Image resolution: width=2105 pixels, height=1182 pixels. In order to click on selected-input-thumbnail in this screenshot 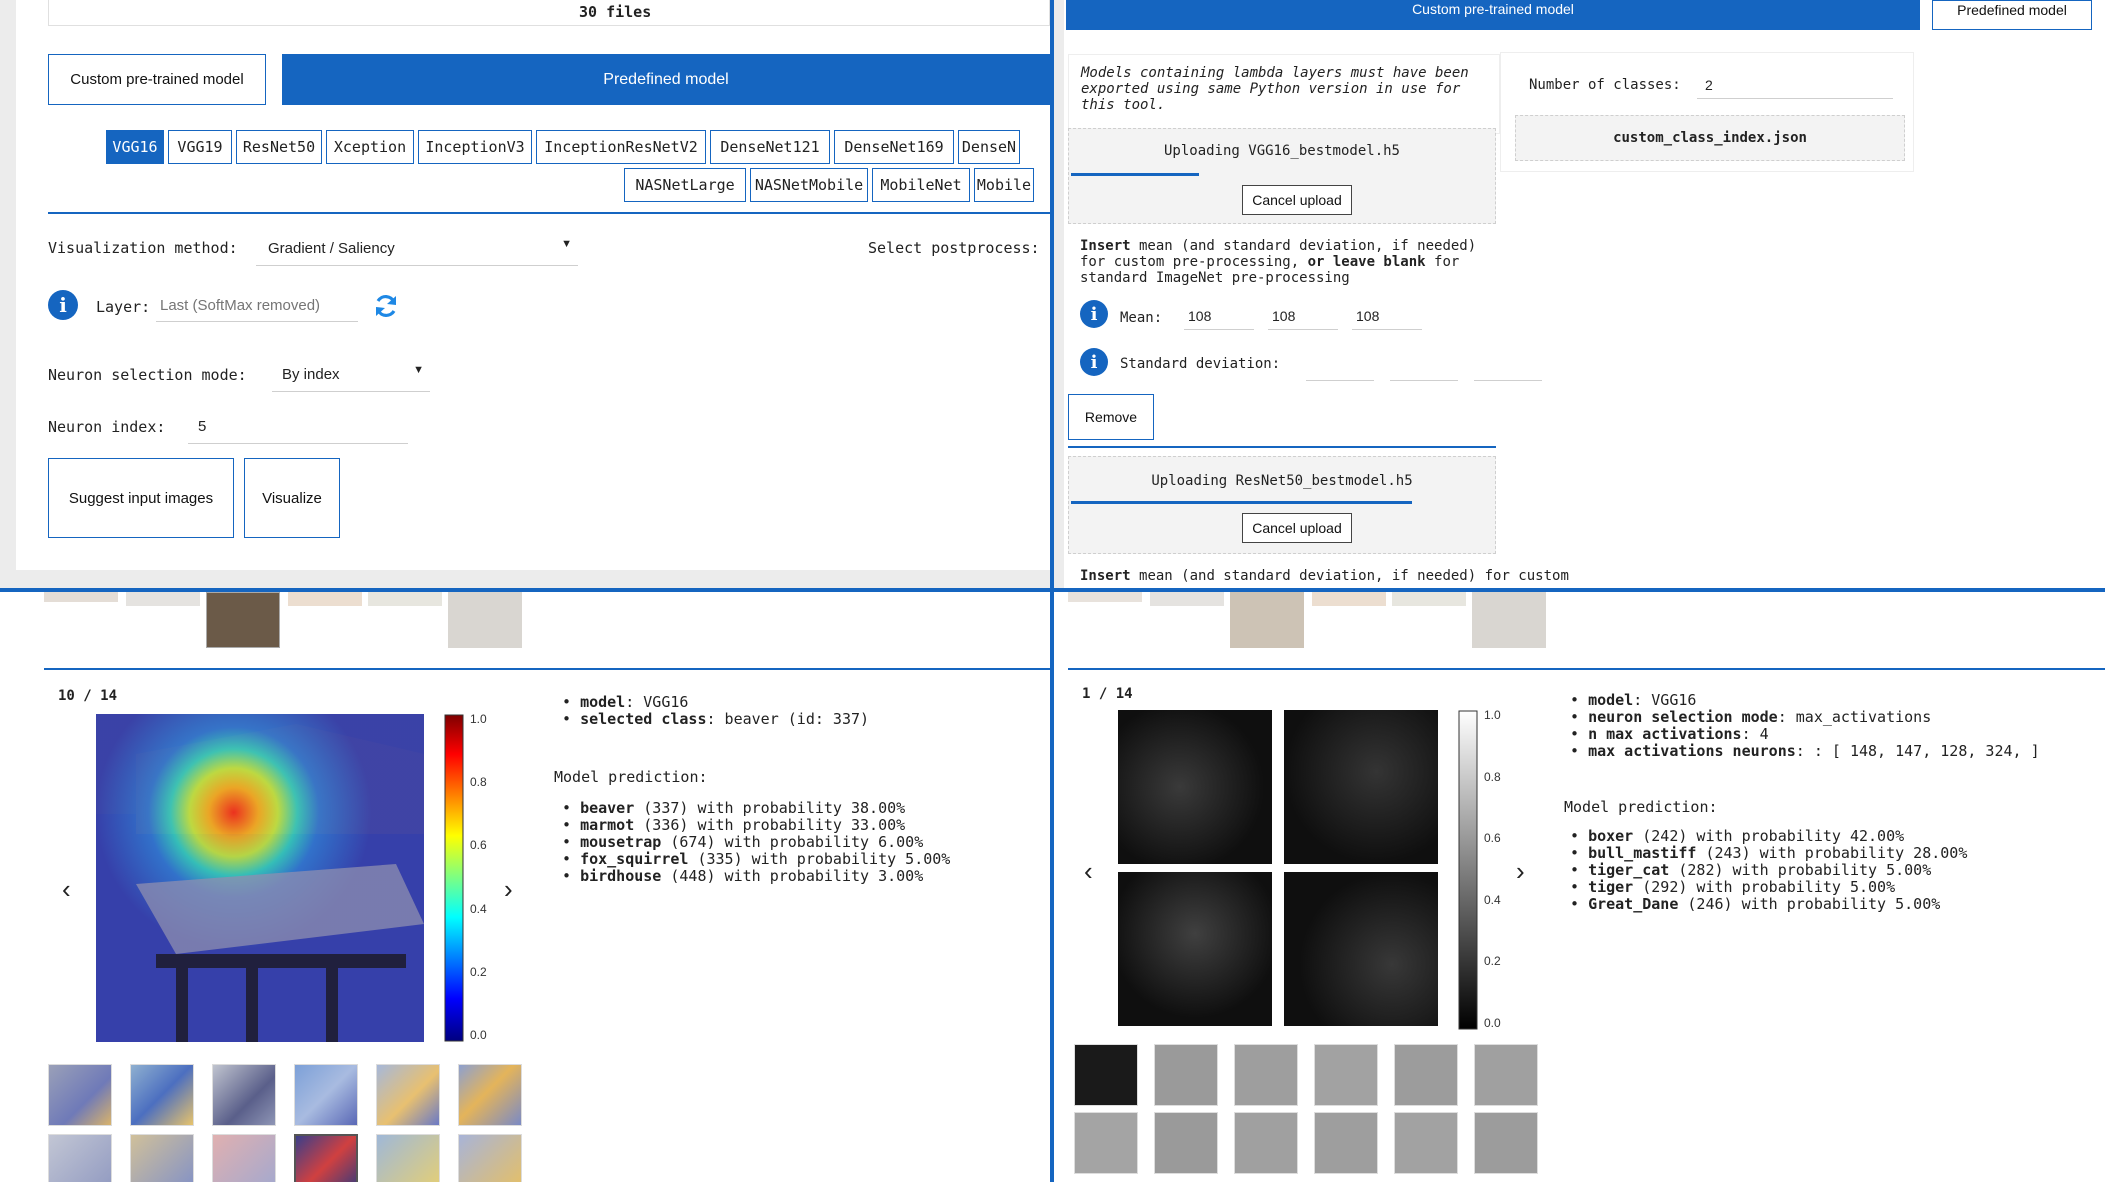, I will do `click(243, 620)`.